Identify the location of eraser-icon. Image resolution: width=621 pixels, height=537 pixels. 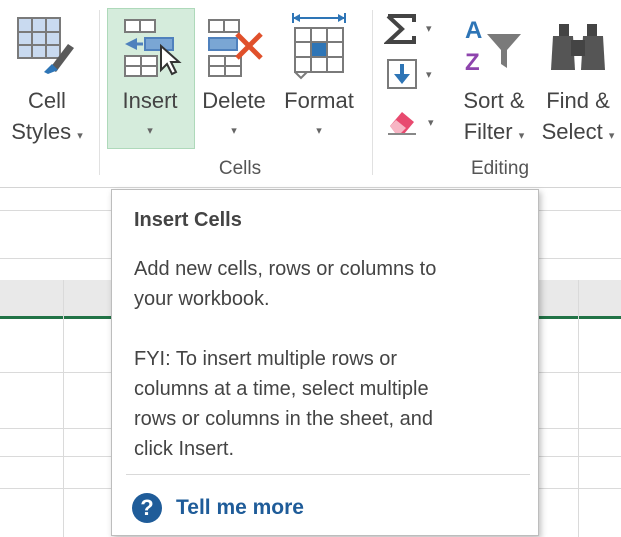
(402, 123).